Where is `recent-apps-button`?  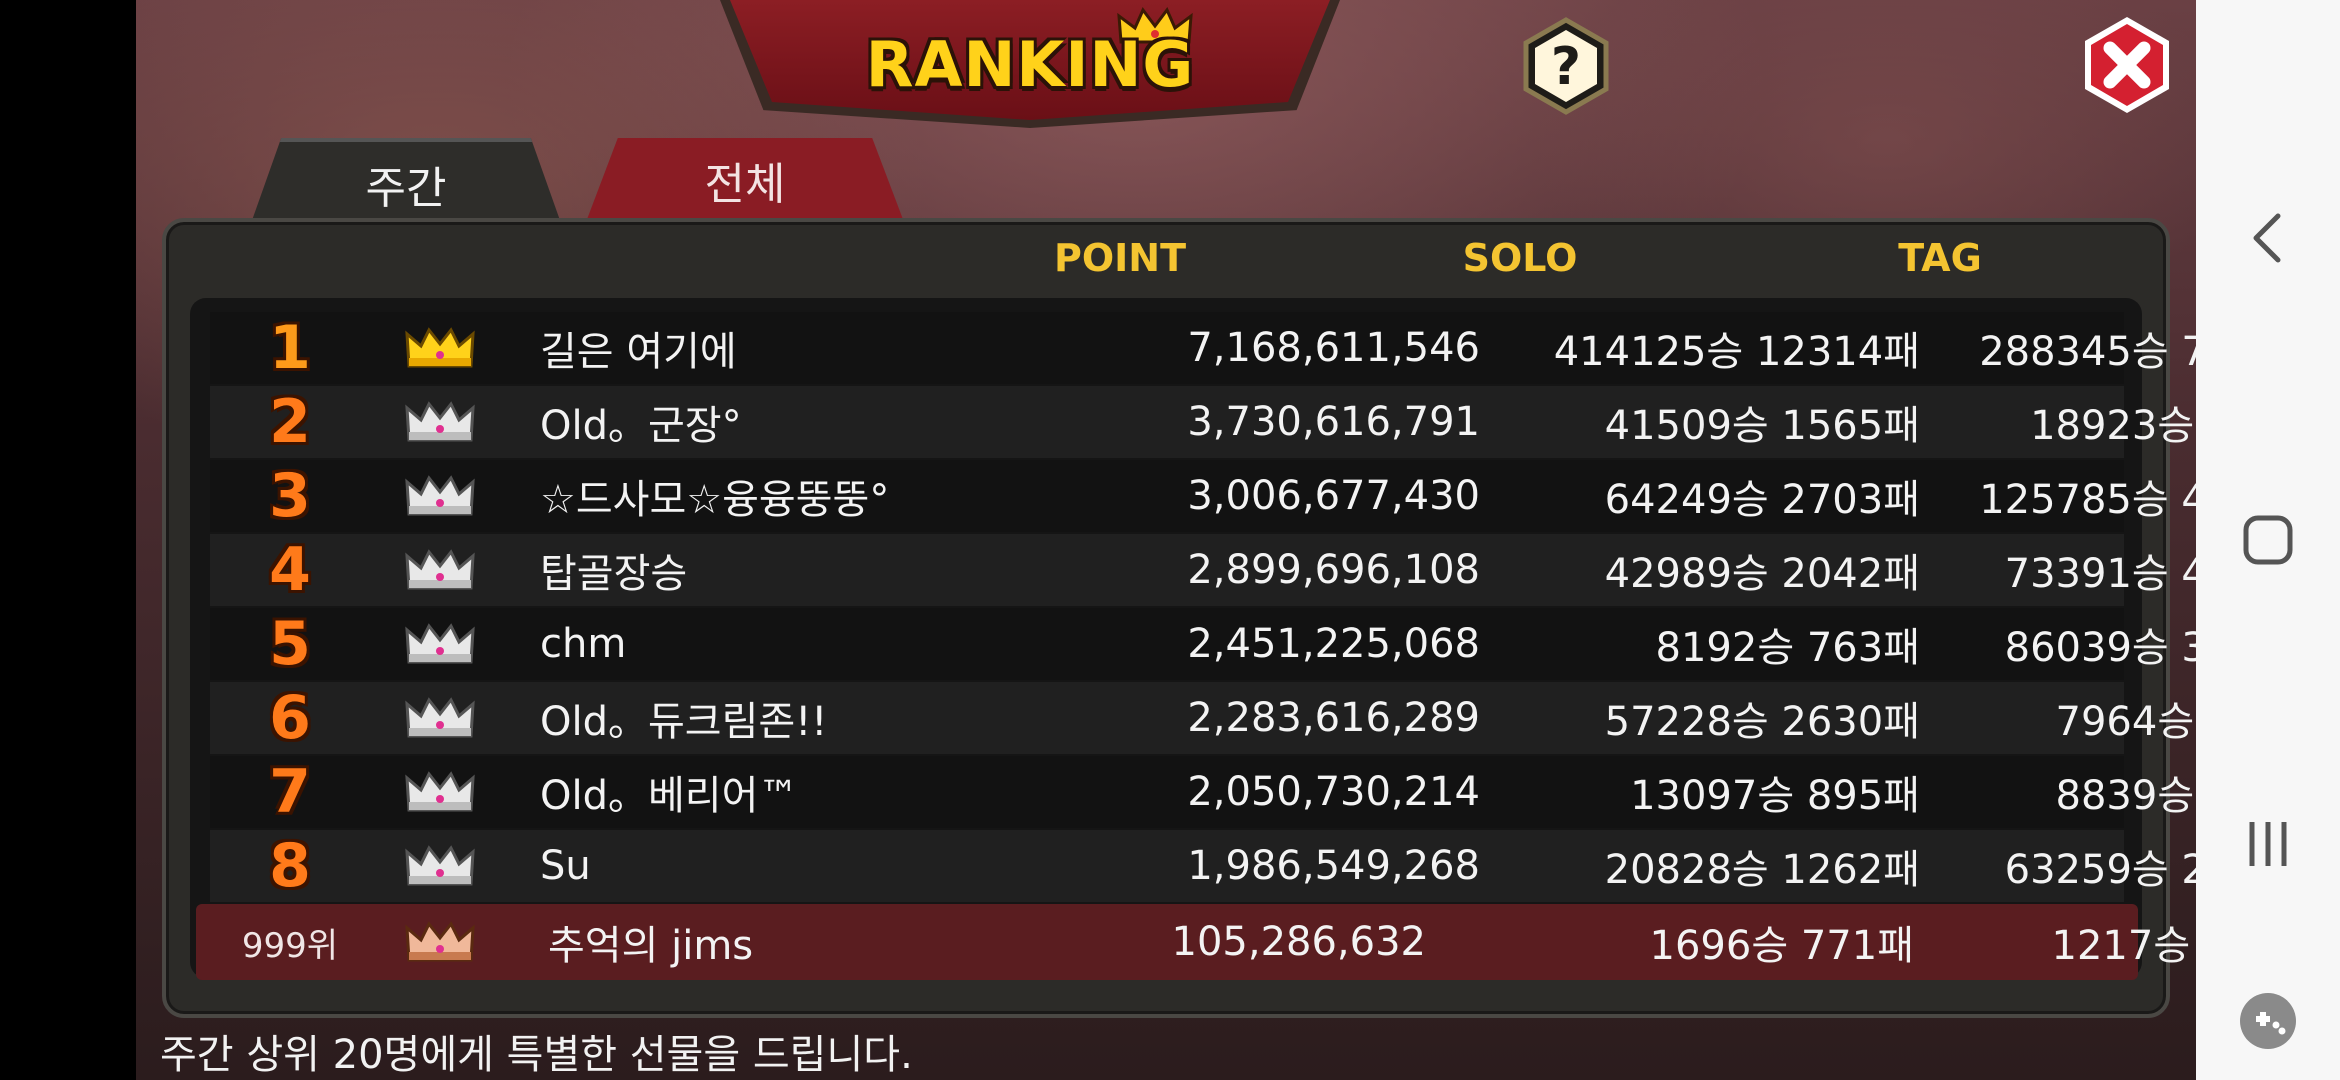 recent-apps-button is located at coordinates (2268, 844).